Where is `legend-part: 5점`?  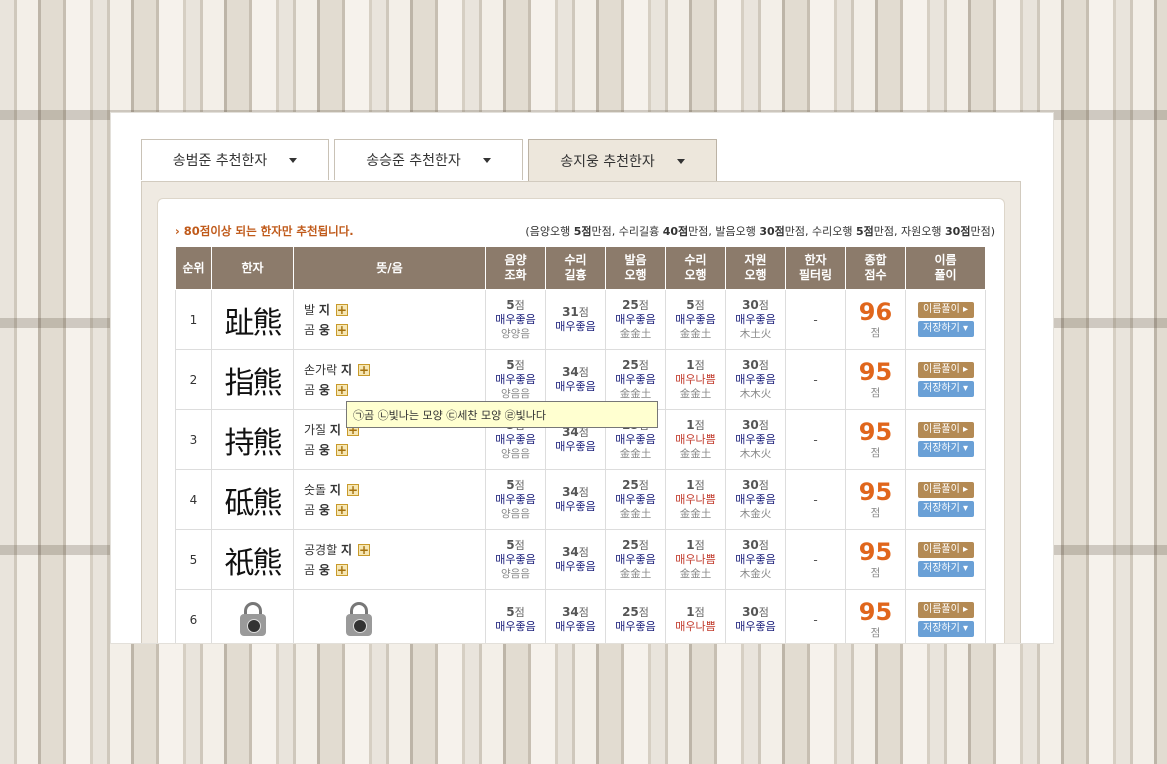
legend-part: 5점 is located at coordinates (582, 231).